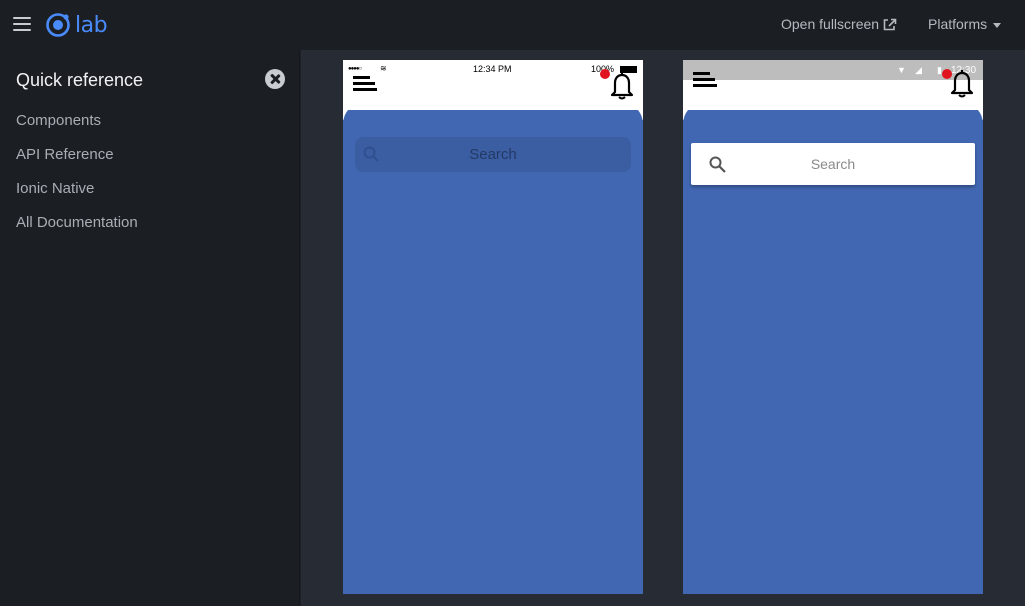 The image size is (1025, 606). Describe the element at coordinates (512, 25) in the screenshot. I see `top-bar: lab Open fullscreen Platforms` at that location.